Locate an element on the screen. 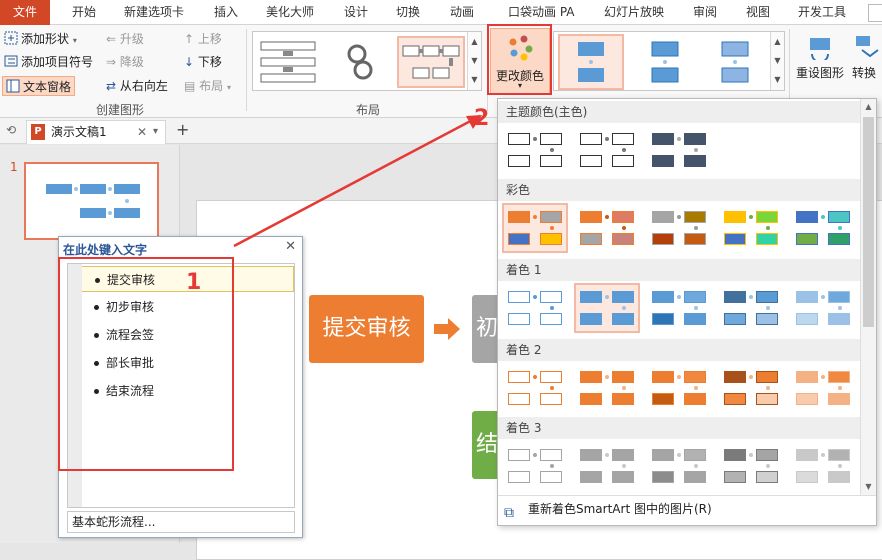 This screenshot has height=560, width=882. chevron-down-icon: ▾ is located at coordinates (155, 132).